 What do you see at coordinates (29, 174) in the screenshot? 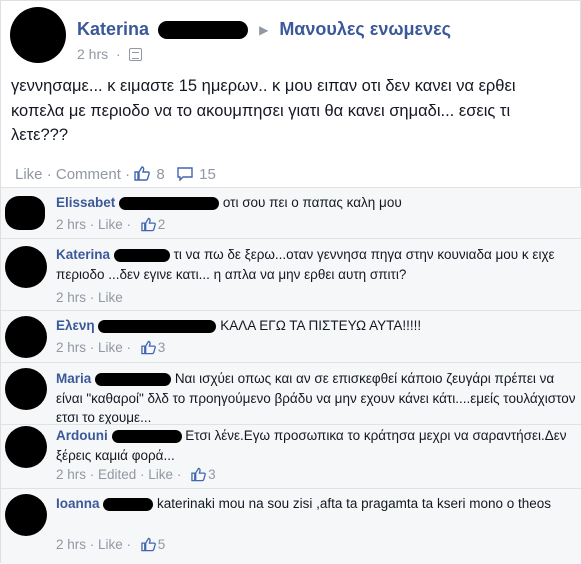
I see `like-link: Like` at bounding box center [29, 174].